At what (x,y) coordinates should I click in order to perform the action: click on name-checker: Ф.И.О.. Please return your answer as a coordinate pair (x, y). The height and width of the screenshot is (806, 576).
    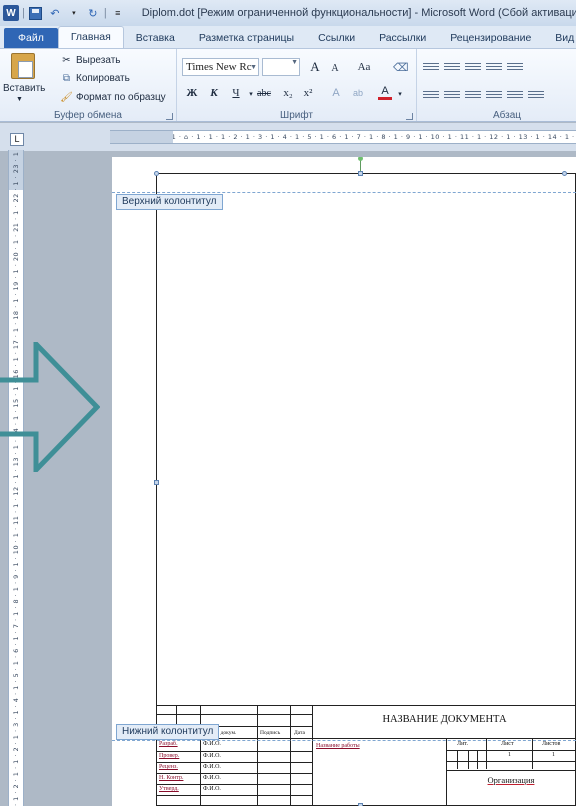
    Looking at the image, I should click on (212, 756).